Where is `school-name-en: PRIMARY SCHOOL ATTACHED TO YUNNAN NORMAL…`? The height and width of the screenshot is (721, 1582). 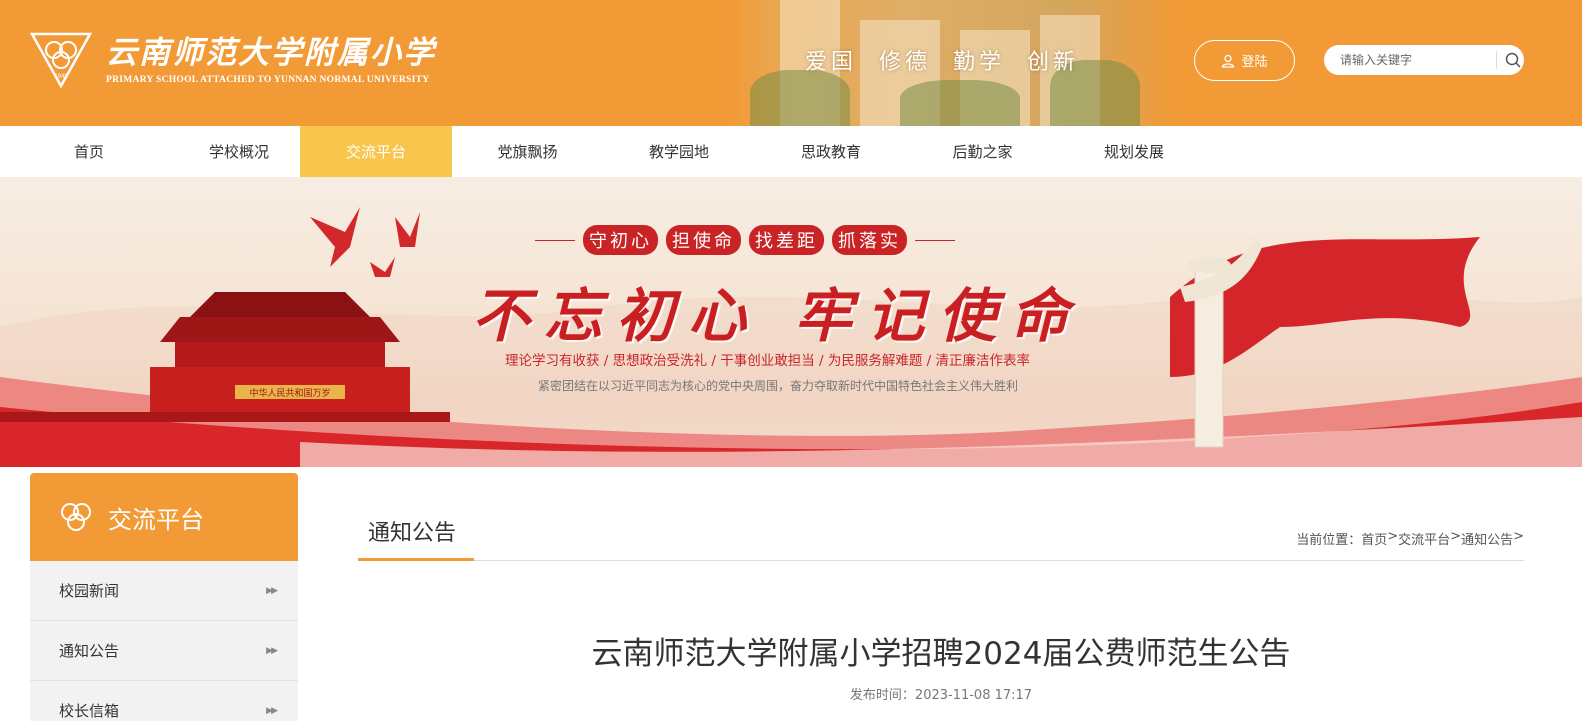 school-name-en: PRIMARY SCHOOL ATTACHED TO YUNNAN NORMAL… is located at coordinates (268, 79).